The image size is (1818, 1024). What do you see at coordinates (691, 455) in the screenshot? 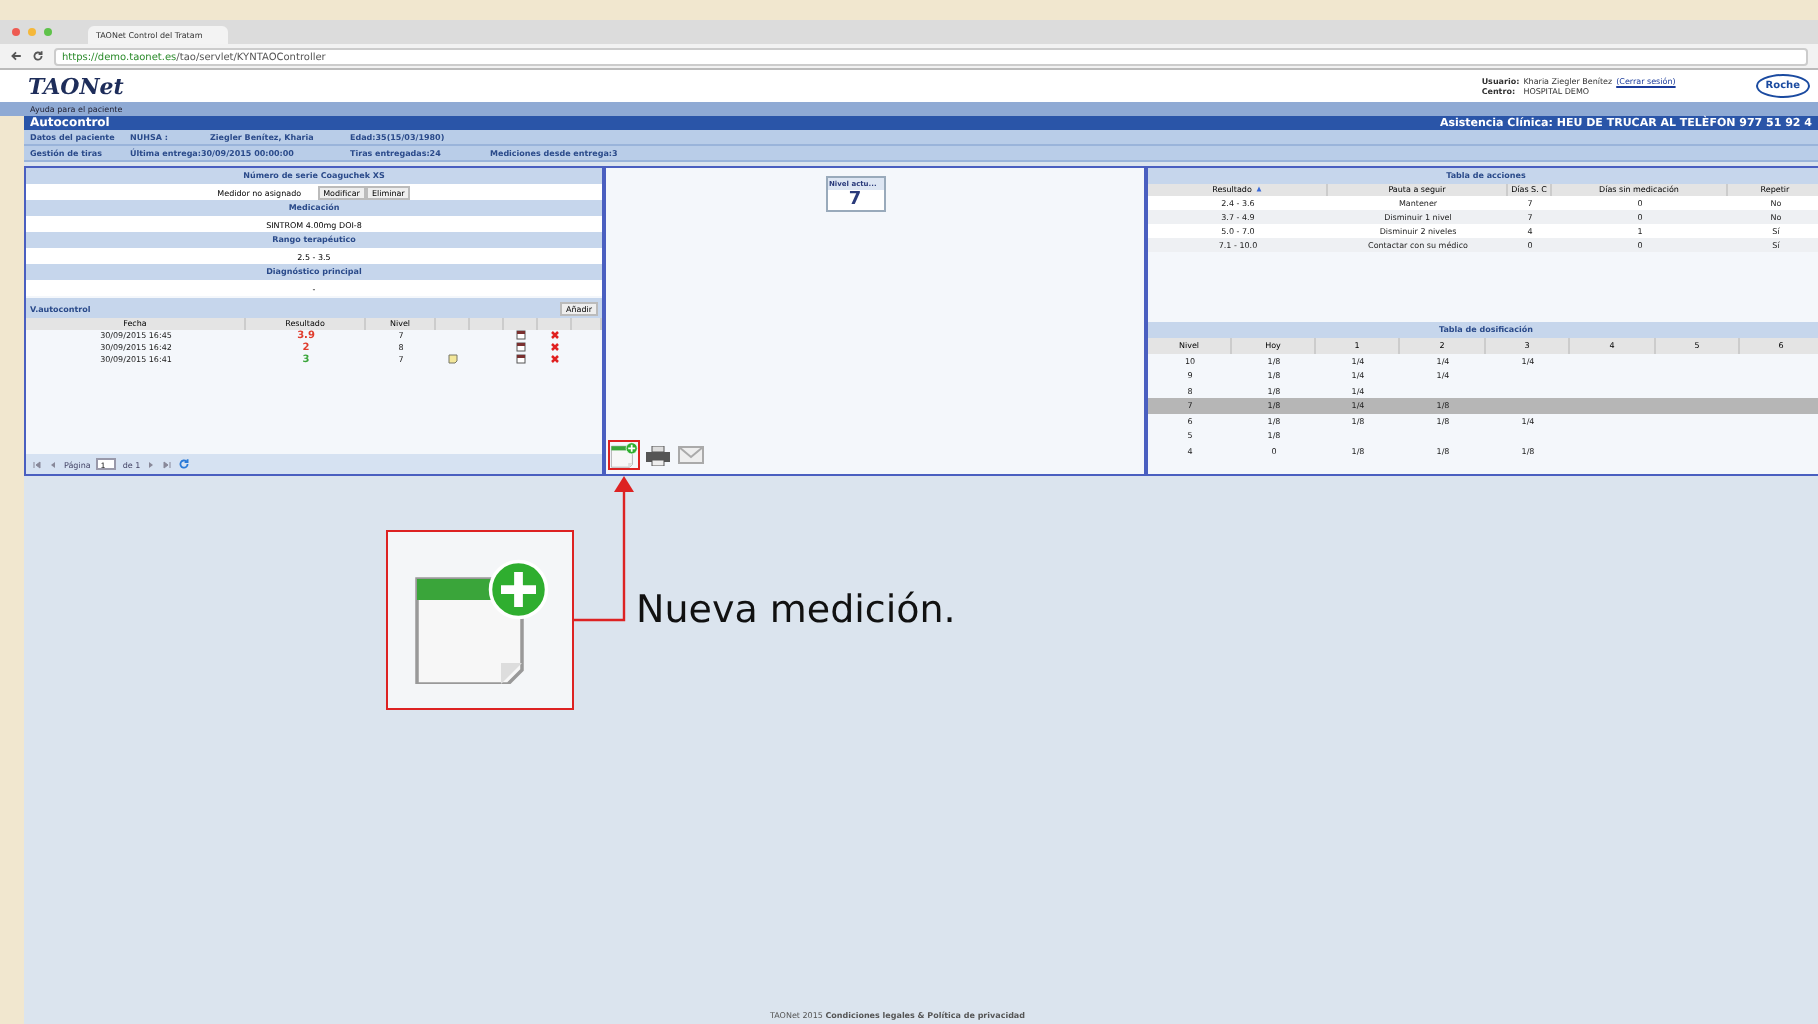
I see `envelope-icon` at bounding box center [691, 455].